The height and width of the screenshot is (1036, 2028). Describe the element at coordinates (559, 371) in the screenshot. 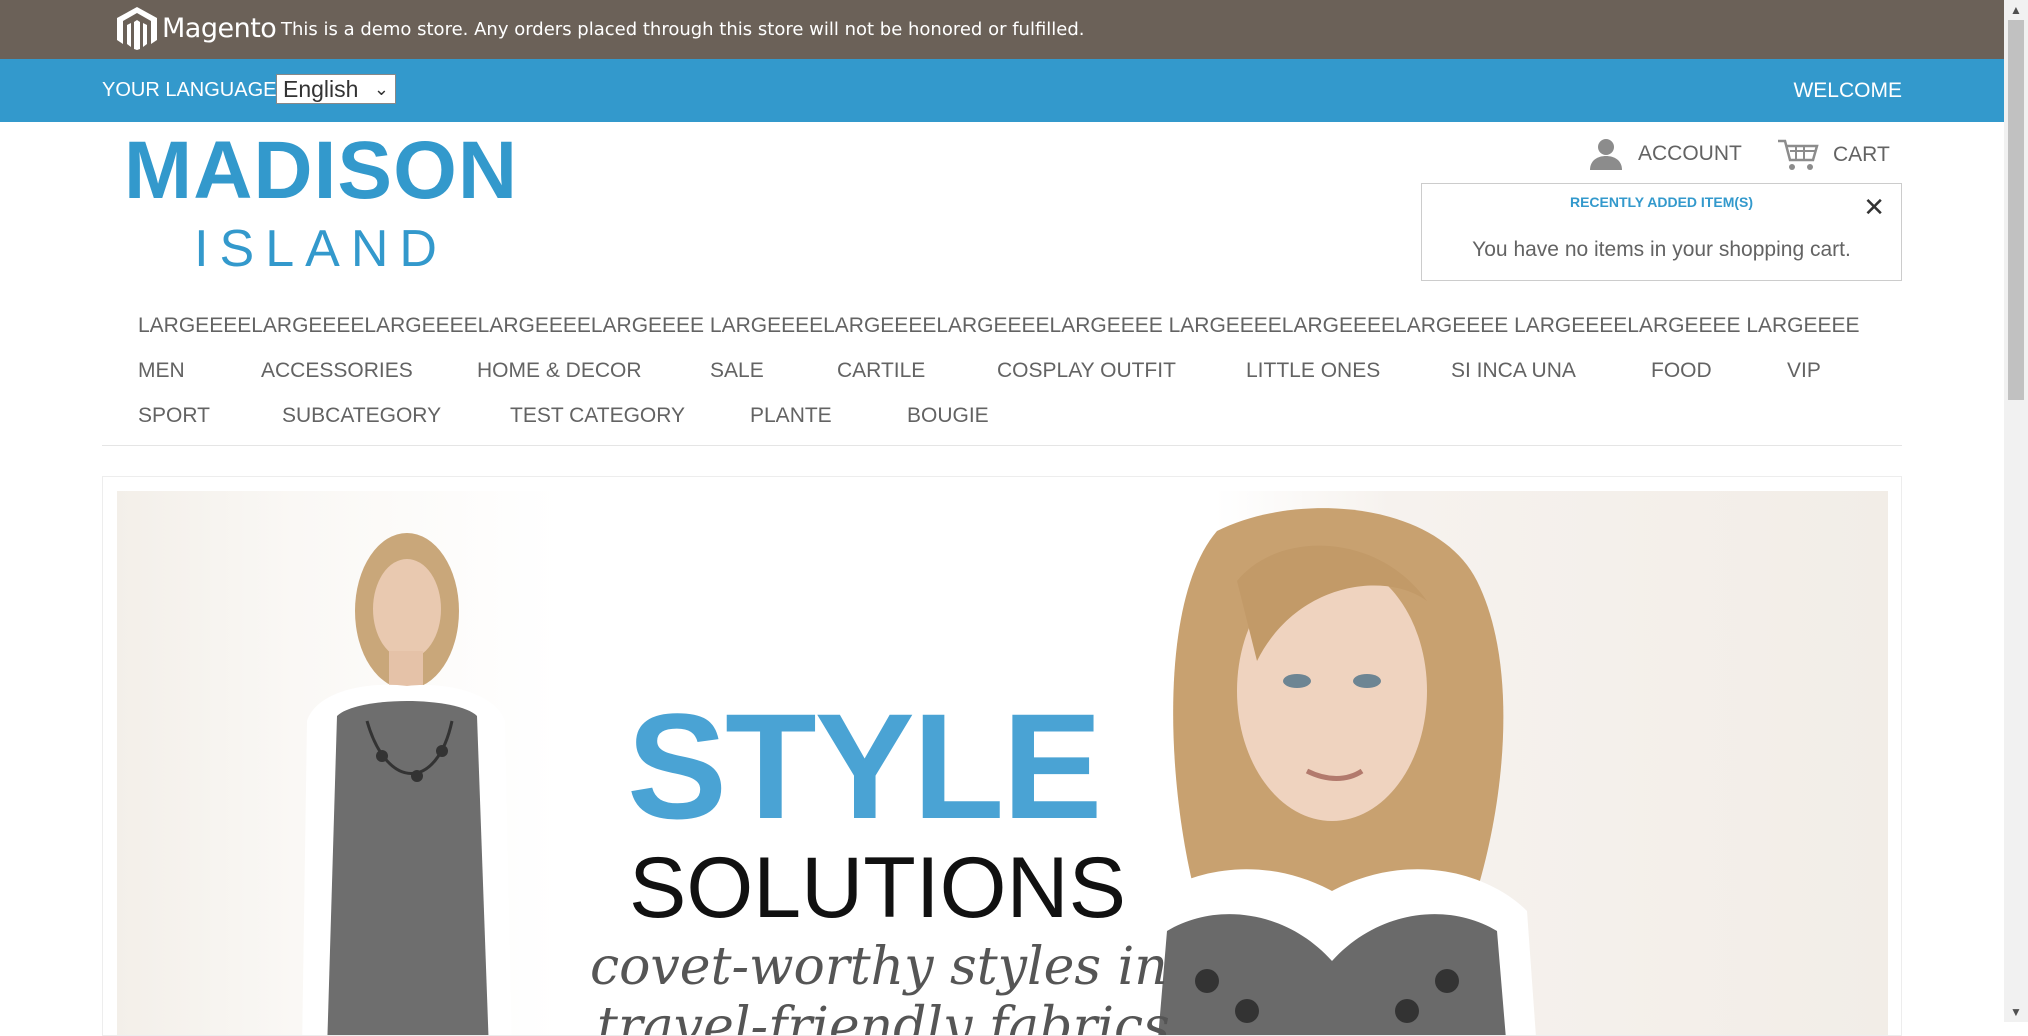

I see `nav-item-home-decor: Home & Decor` at that location.